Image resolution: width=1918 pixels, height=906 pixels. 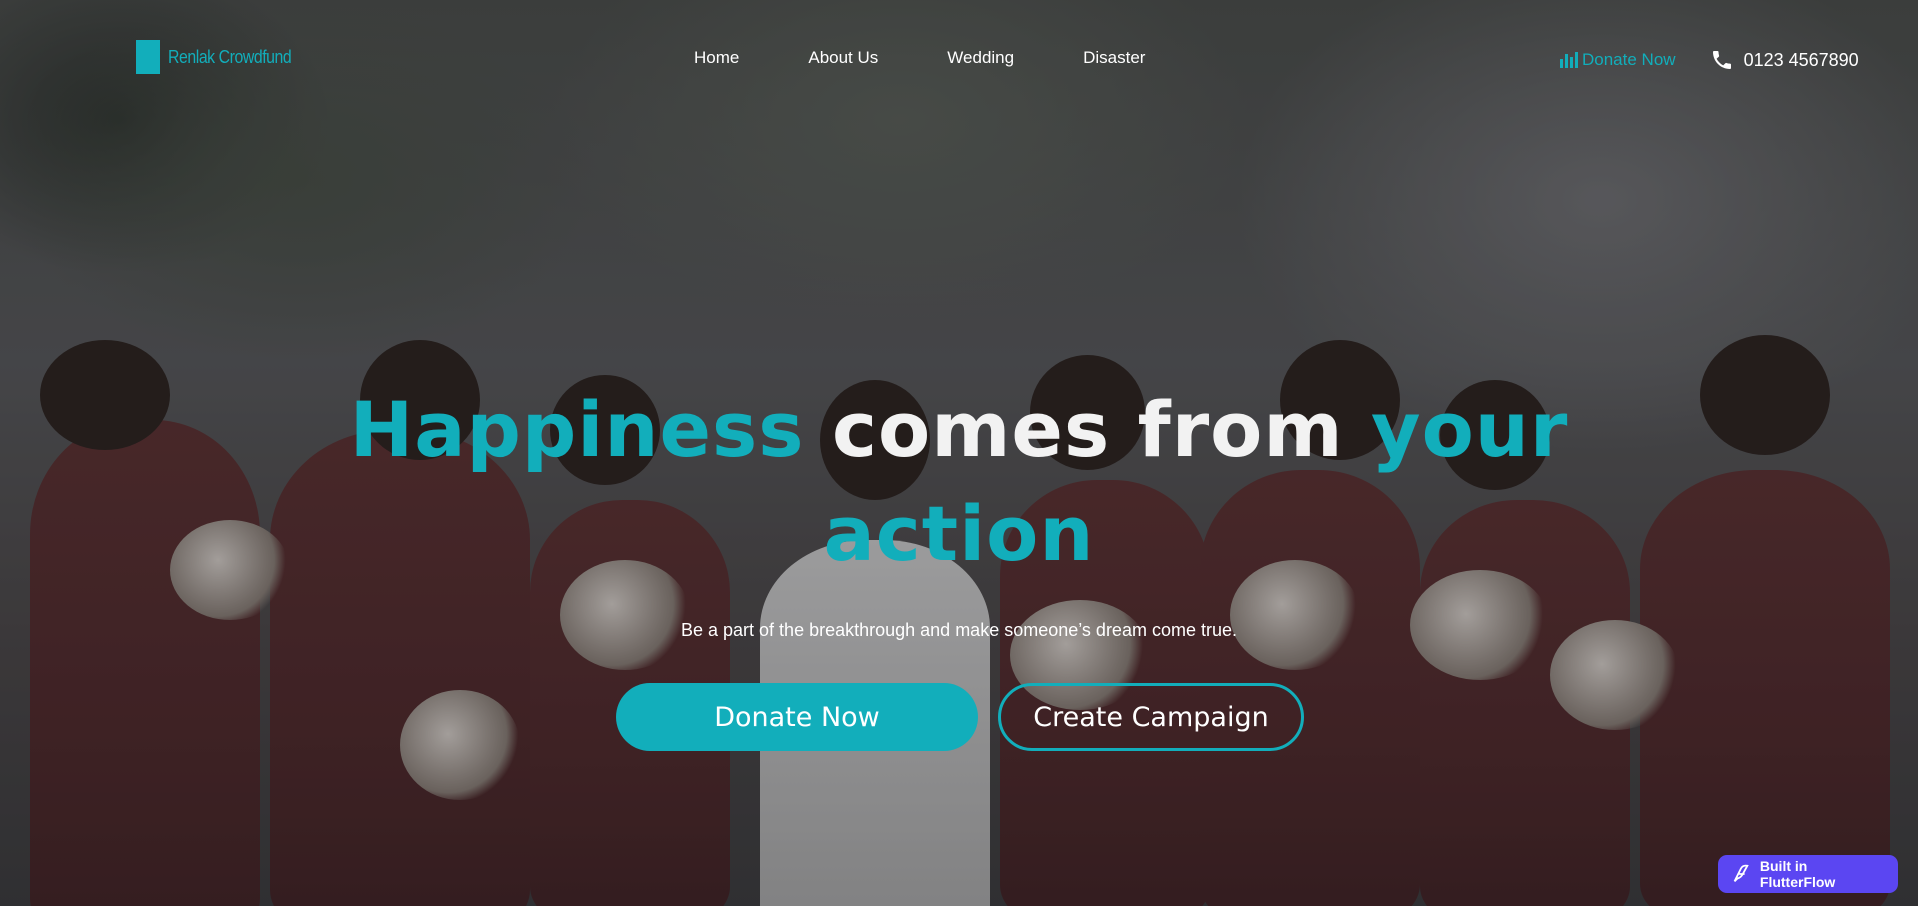 I want to click on headline-action: action, so click(x=959, y=533).